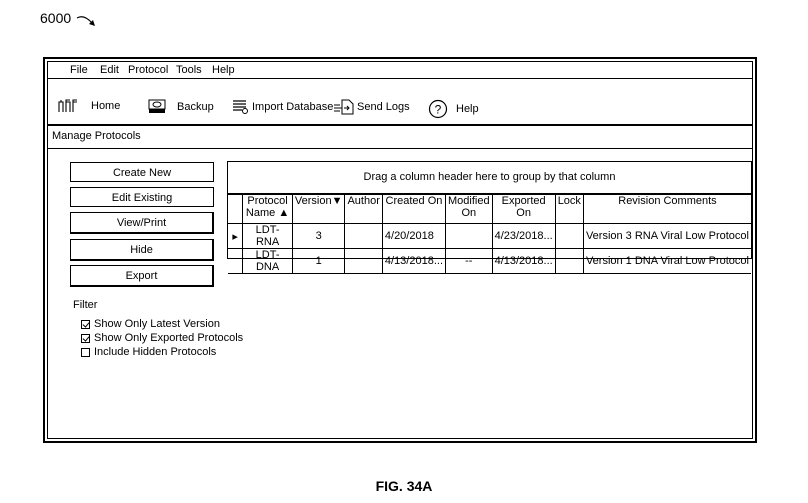 The height and width of the screenshot is (503, 808). I want to click on cell-version: 3, so click(318, 236).